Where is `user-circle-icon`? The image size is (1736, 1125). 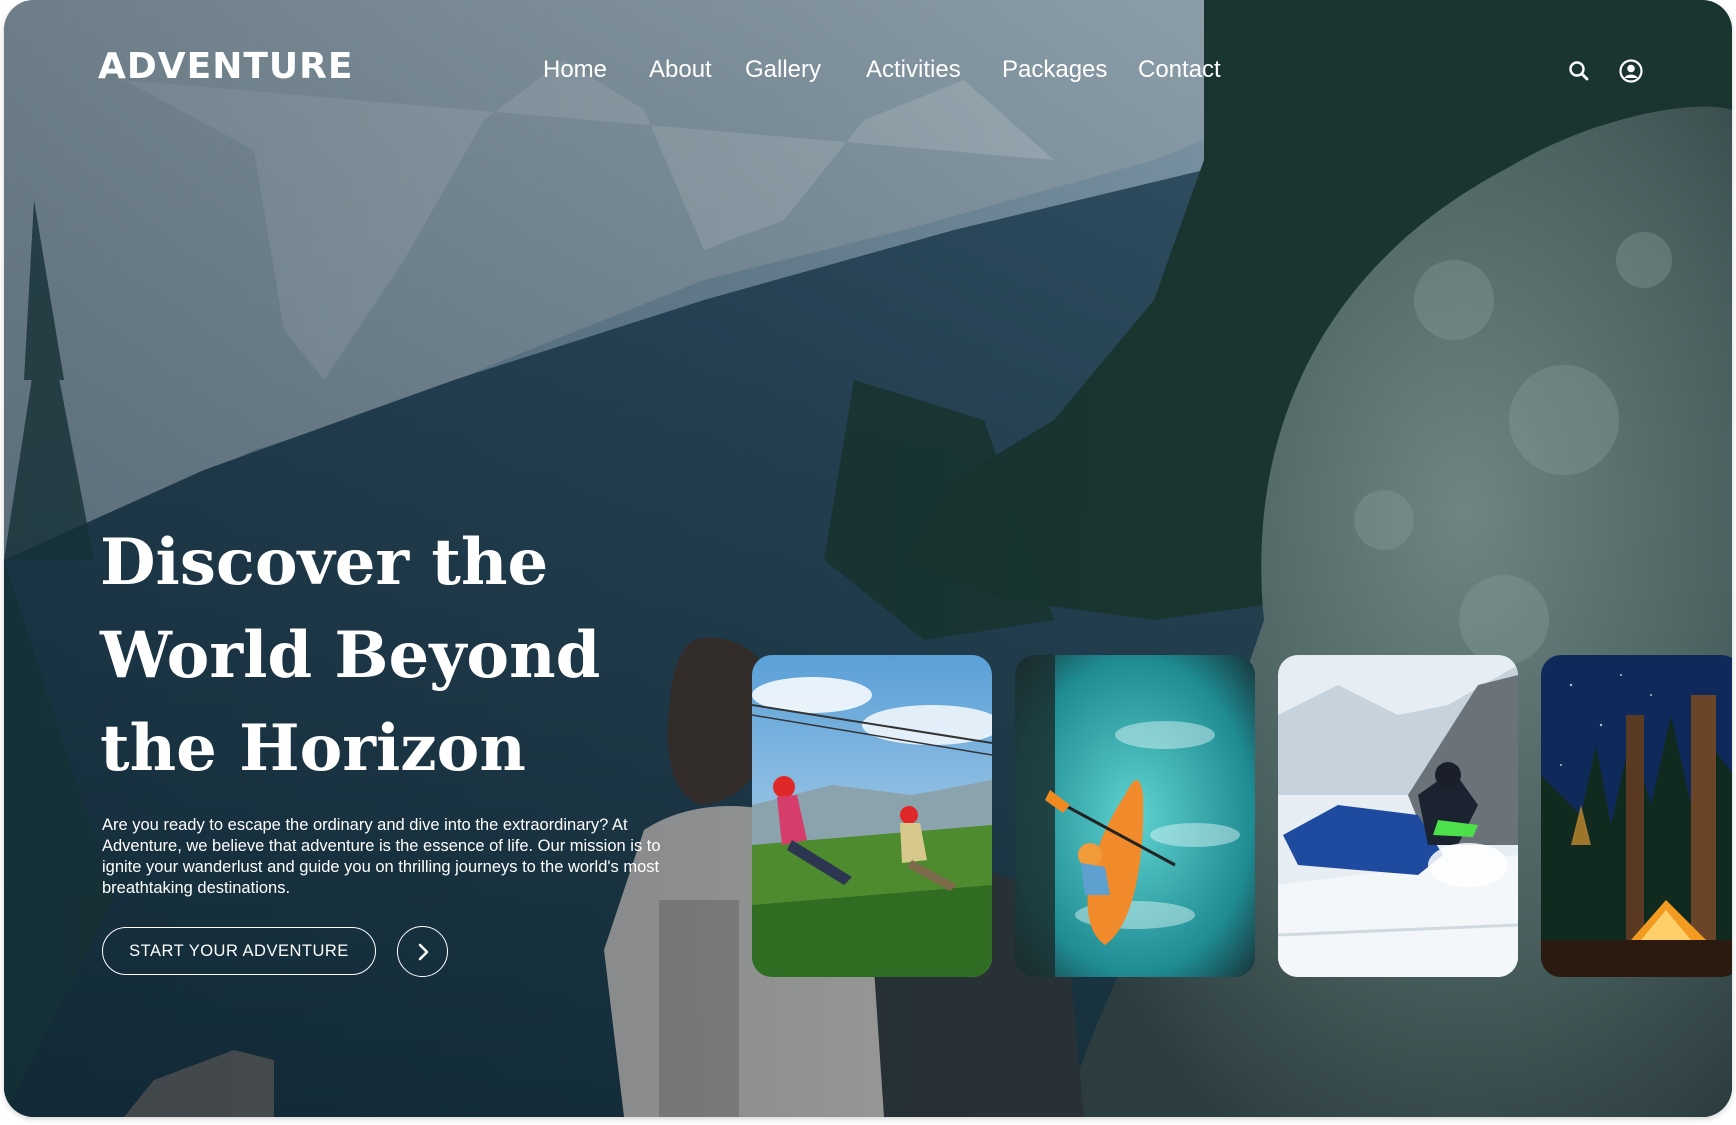 user-circle-icon is located at coordinates (1631, 71).